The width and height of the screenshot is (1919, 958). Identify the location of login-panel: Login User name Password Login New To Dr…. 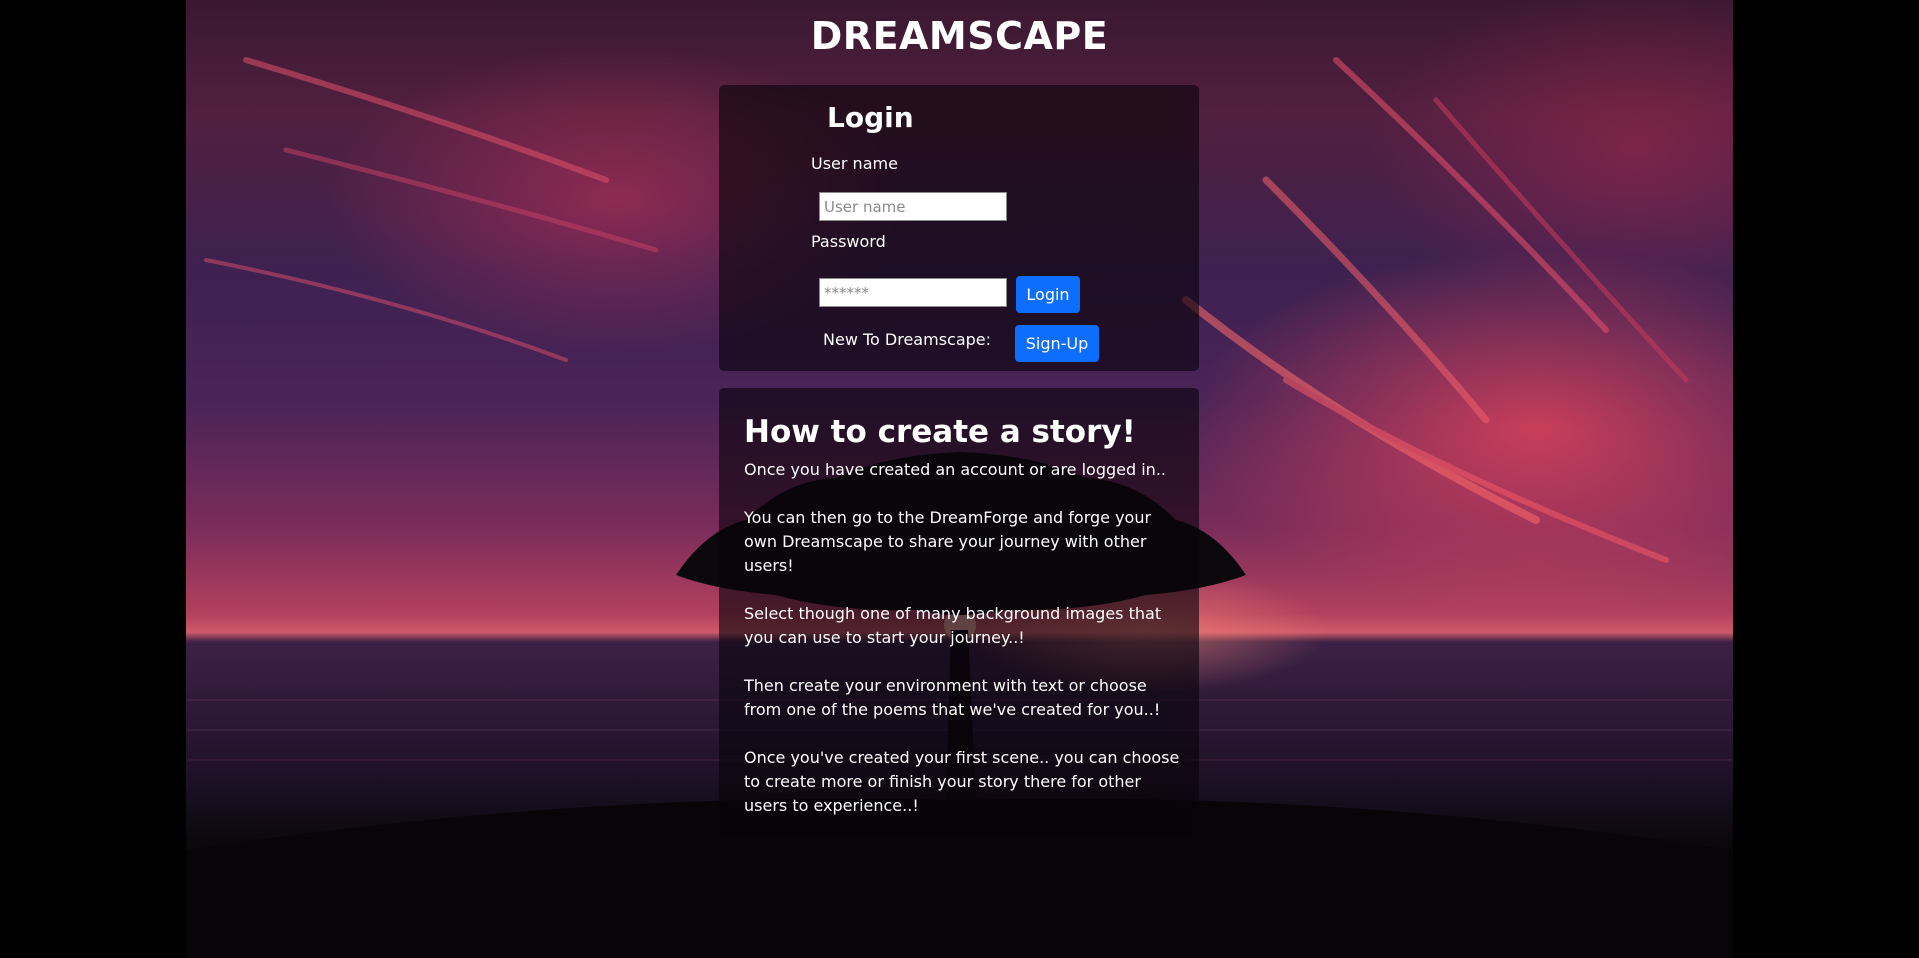
(959, 228).